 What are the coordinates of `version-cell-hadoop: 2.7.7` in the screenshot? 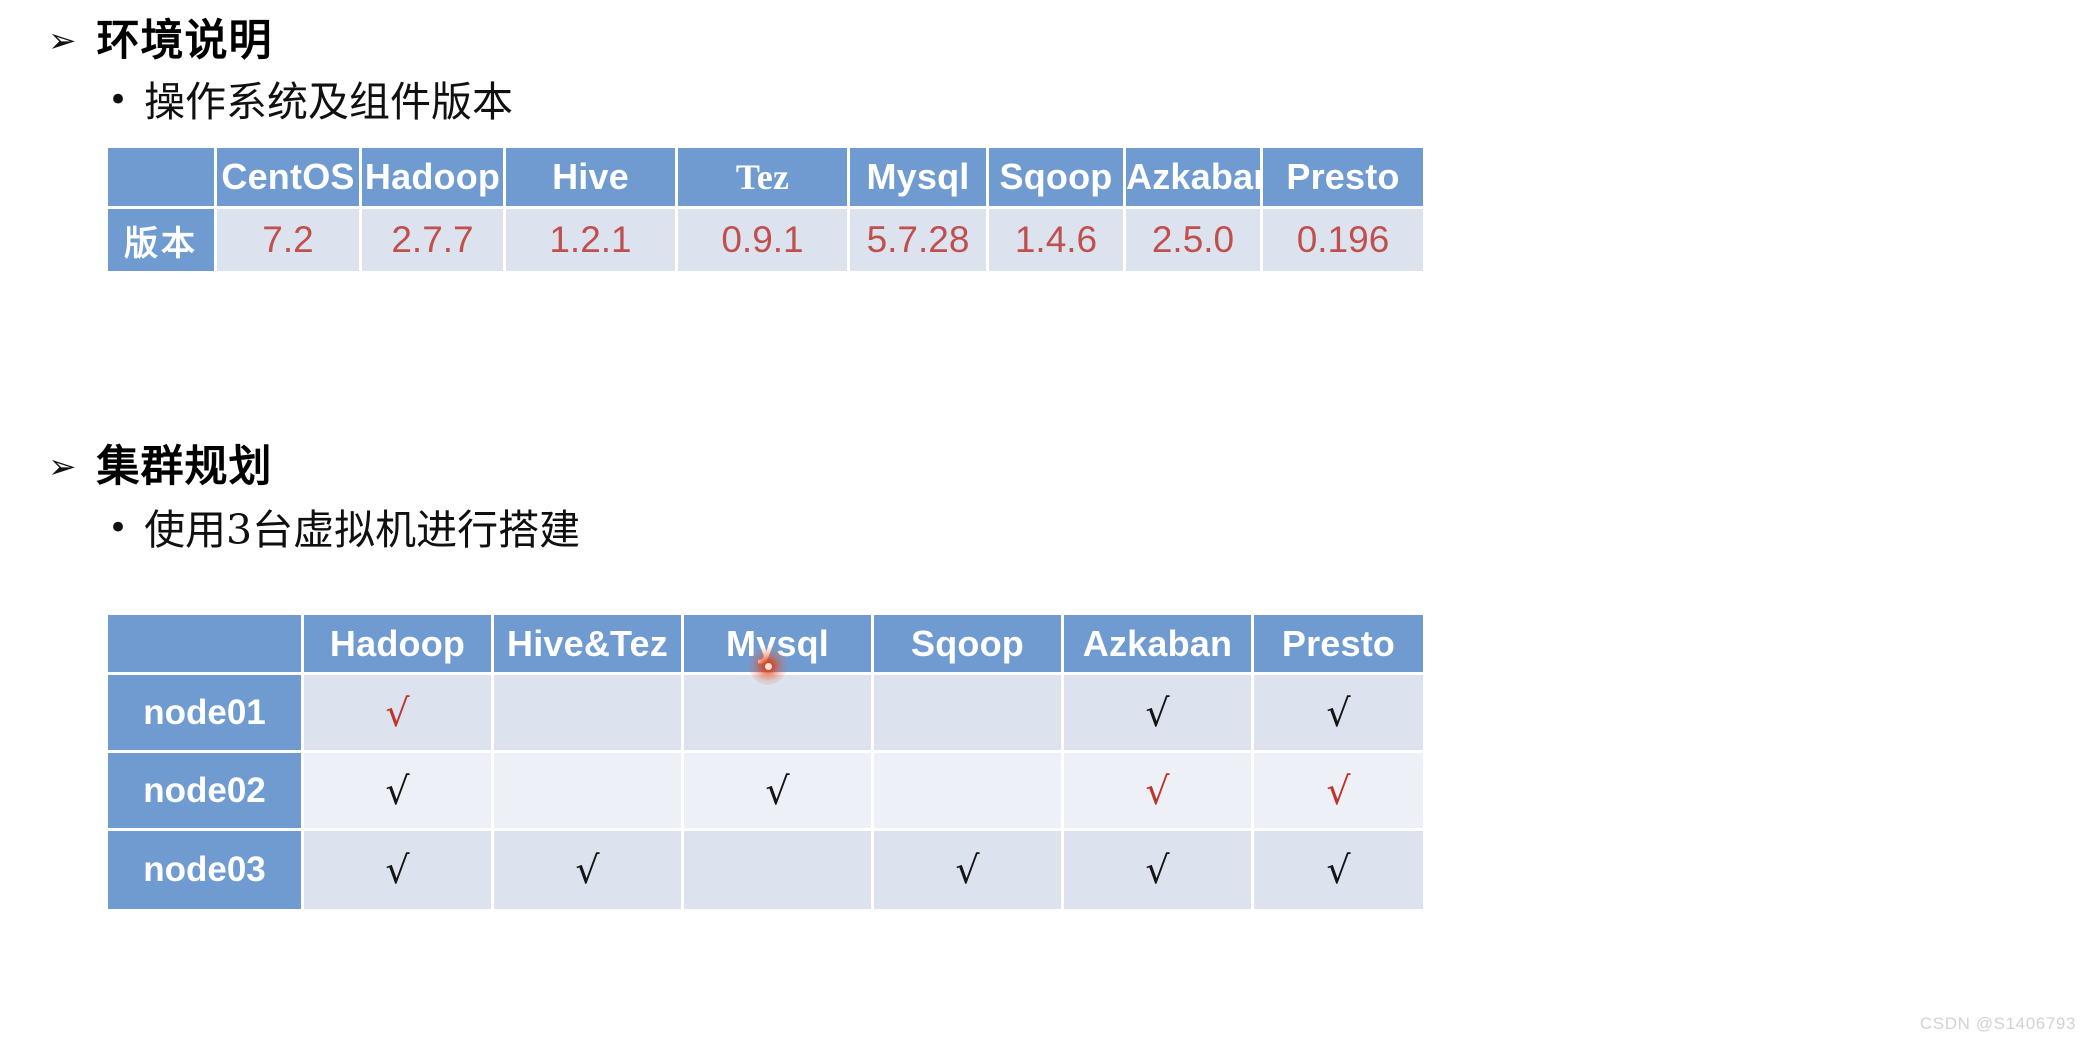 It's located at (434, 240).